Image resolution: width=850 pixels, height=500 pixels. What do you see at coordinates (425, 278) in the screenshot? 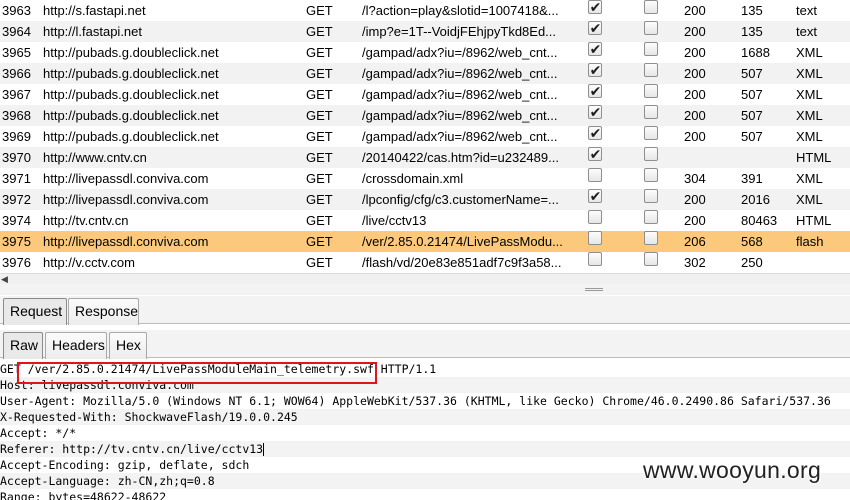
I see `history-scrollbar: ◀` at bounding box center [425, 278].